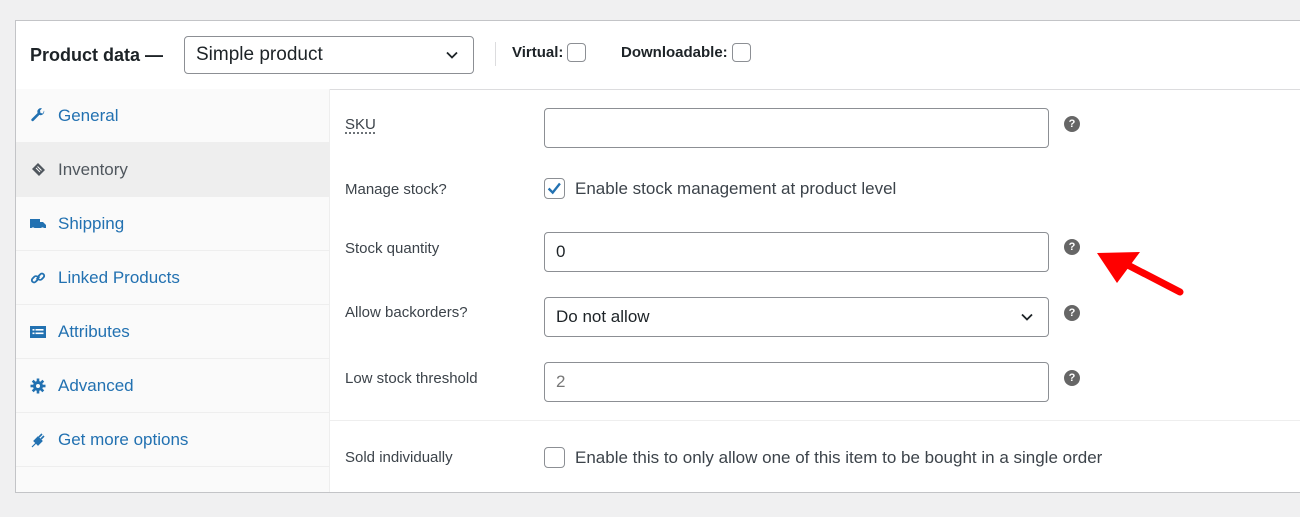  I want to click on tab-attributes: Attributes, so click(172, 332).